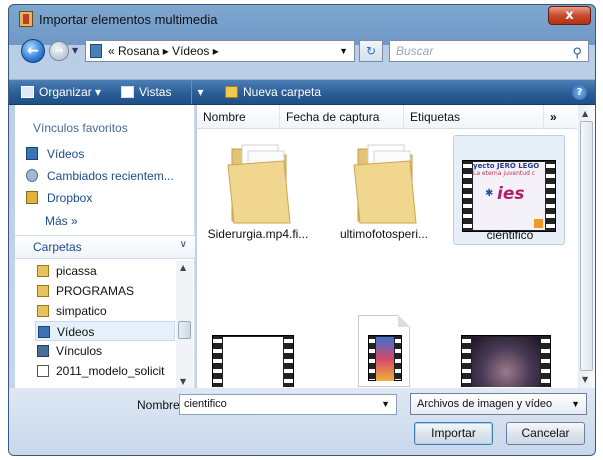 This screenshot has height=460, width=603. I want to click on tree-item-programas: PROGRAMAS, so click(84, 291).